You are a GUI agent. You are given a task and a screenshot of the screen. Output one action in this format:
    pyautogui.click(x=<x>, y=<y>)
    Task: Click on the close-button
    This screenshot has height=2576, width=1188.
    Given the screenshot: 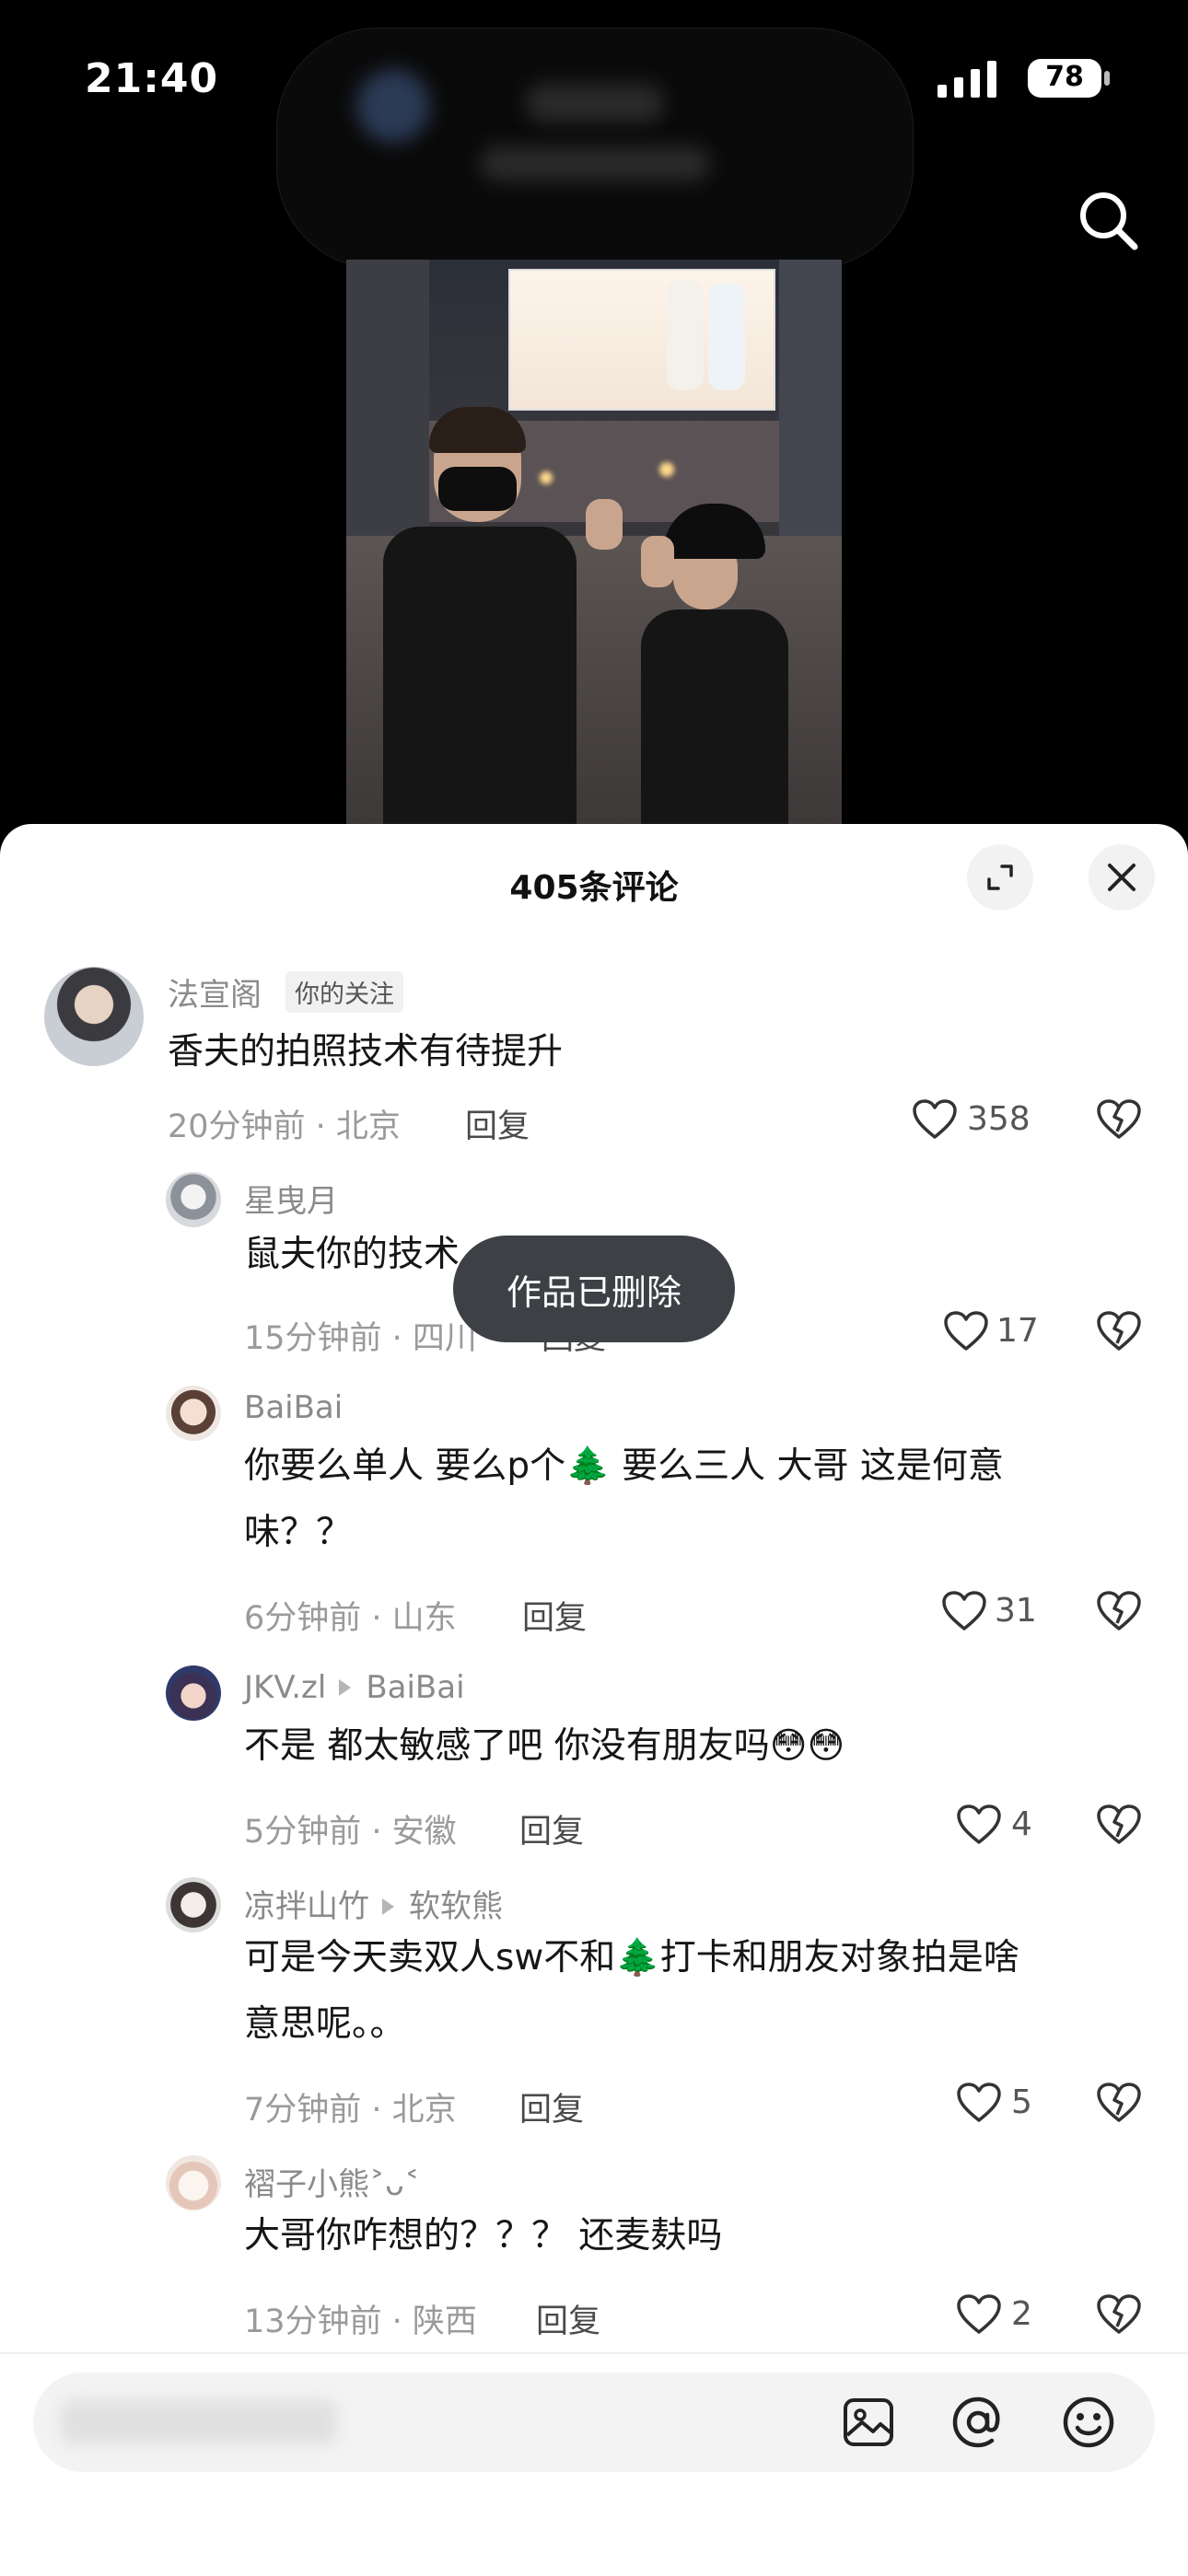 What is the action you would take?
    pyautogui.click(x=1122, y=877)
    